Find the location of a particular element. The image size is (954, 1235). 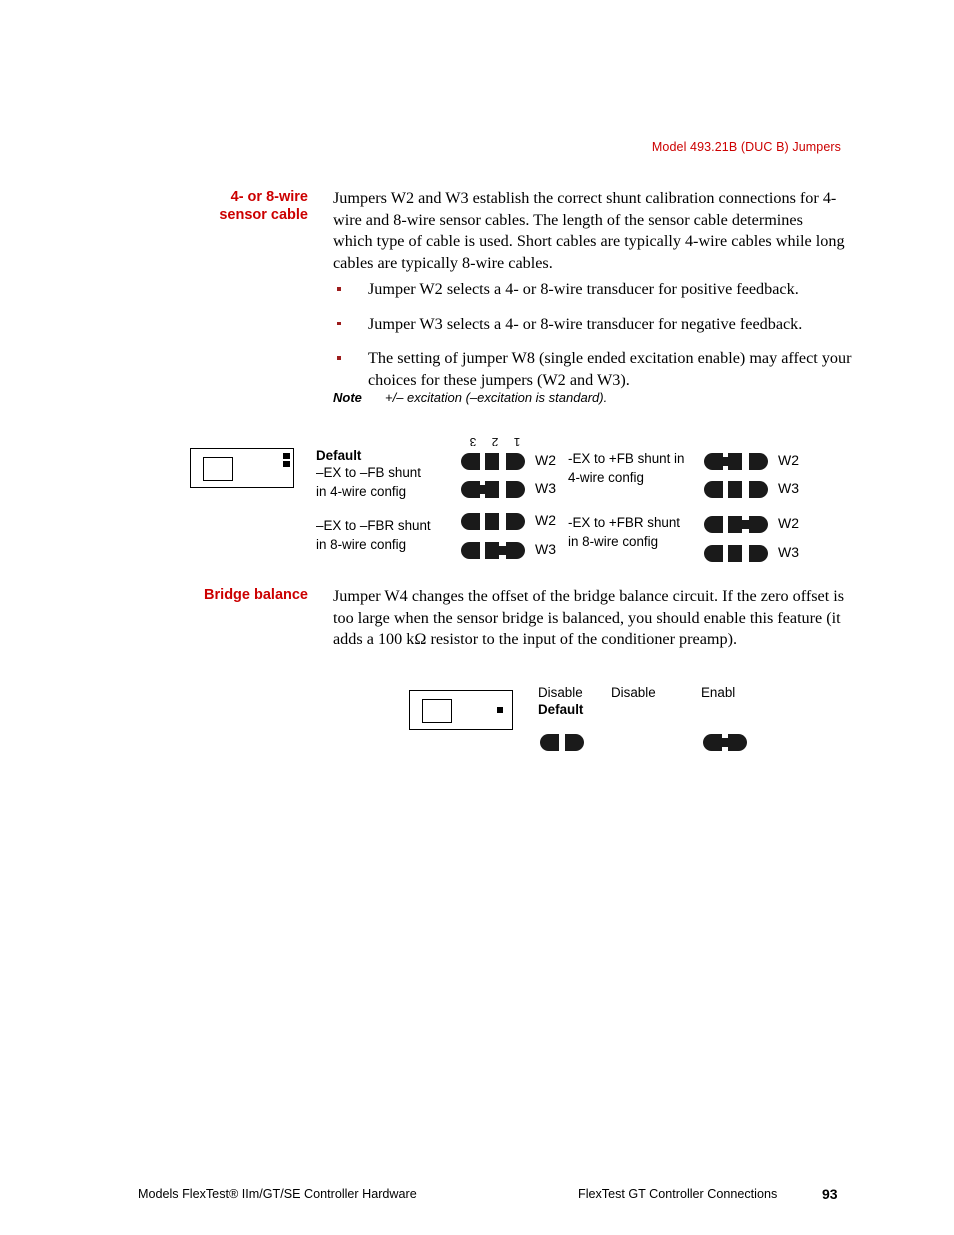

bridge-disable-label: Disable is located at coordinates (633, 692).